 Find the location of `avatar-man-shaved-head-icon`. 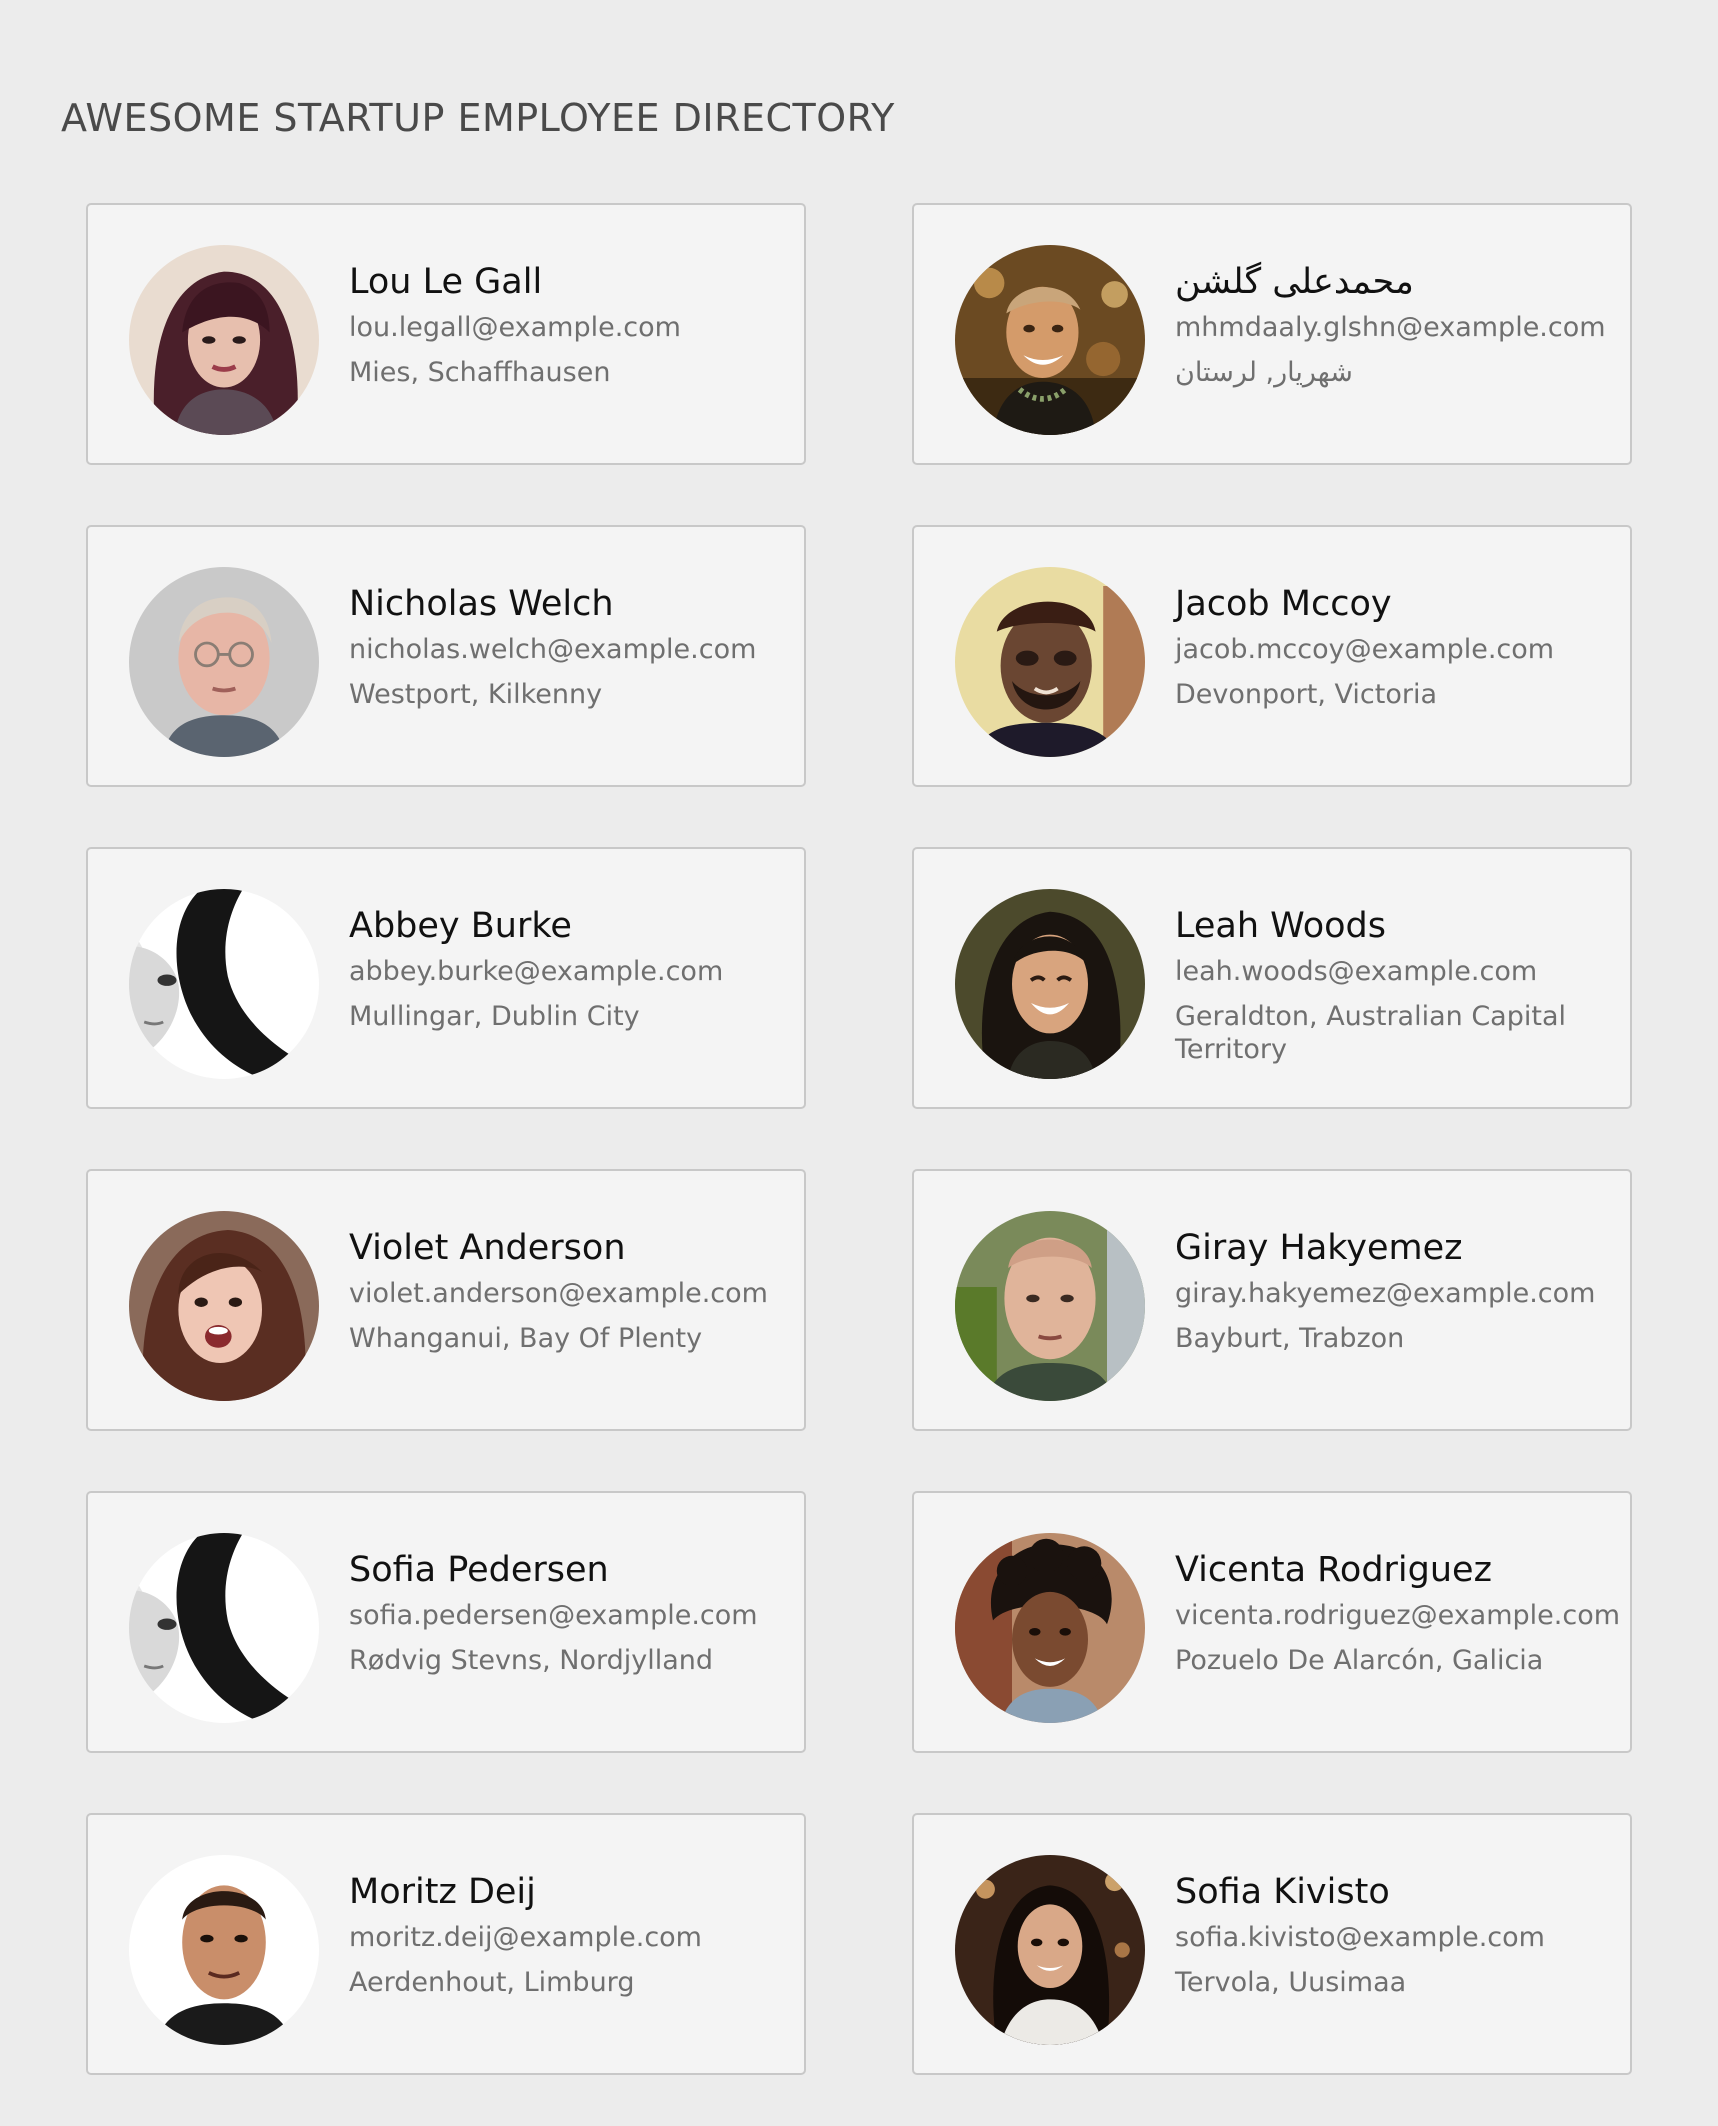

avatar-man-shaved-head-icon is located at coordinates (1050, 1306).